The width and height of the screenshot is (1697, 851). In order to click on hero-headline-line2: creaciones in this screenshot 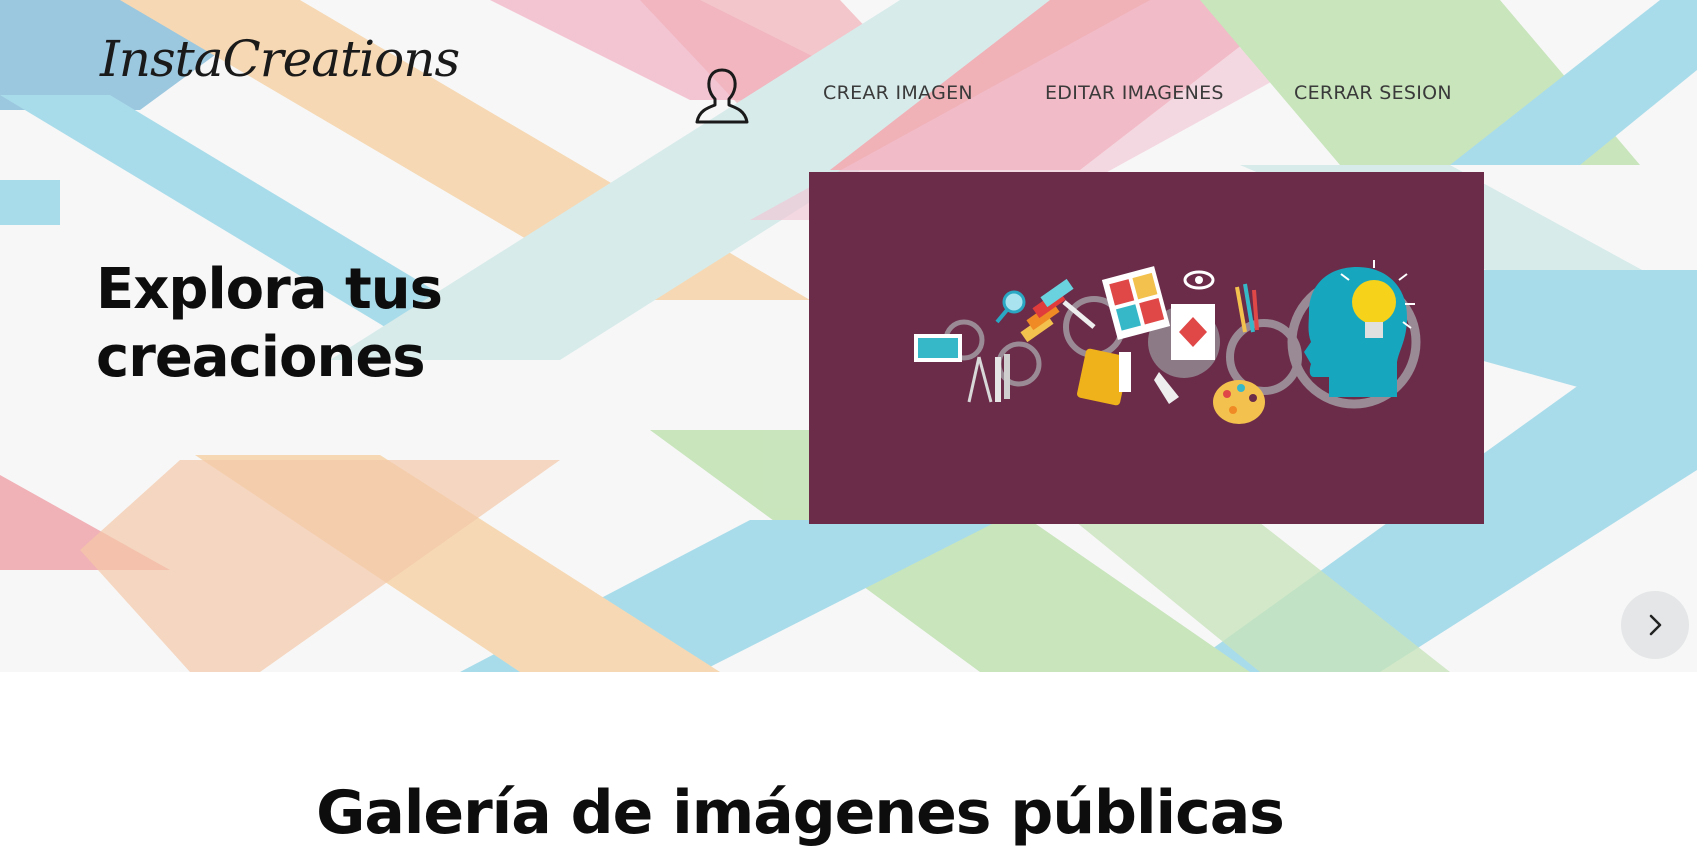, I will do `click(261, 357)`.